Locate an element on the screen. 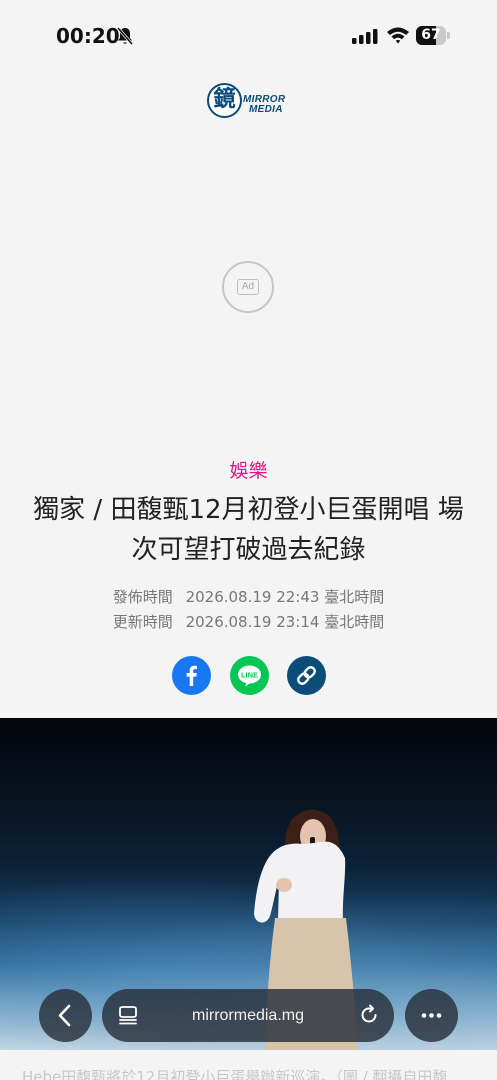 This screenshot has width=497, height=1080. updated-label: 更新時間 is located at coordinates (142, 622).